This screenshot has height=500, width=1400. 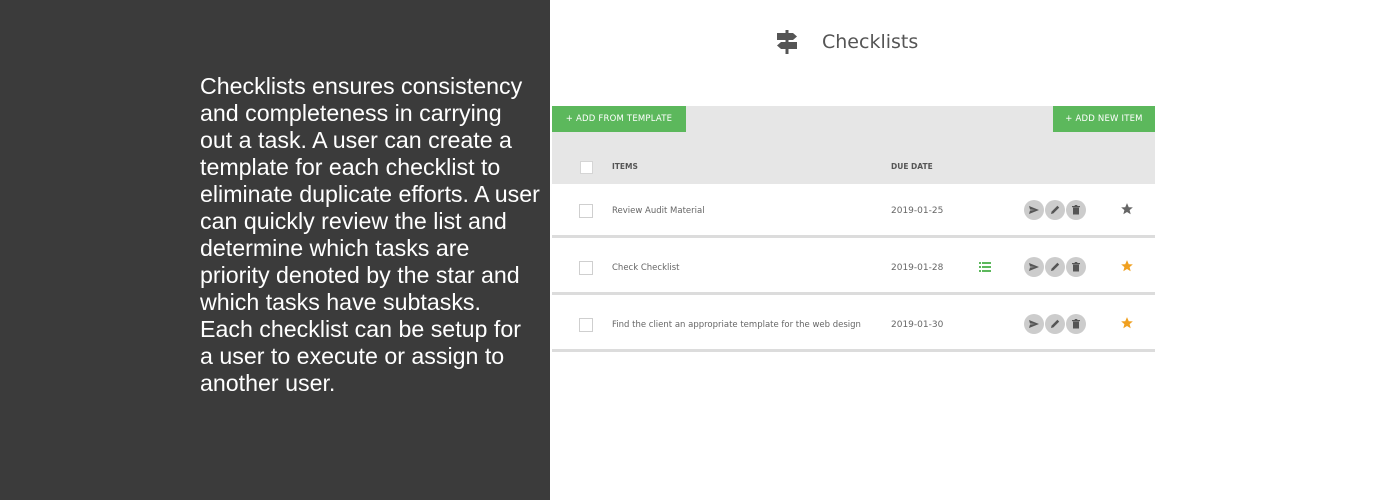 What do you see at coordinates (658, 211) in the screenshot?
I see `row-item-name: Review Audit Material` at bounding box center [658, 211].